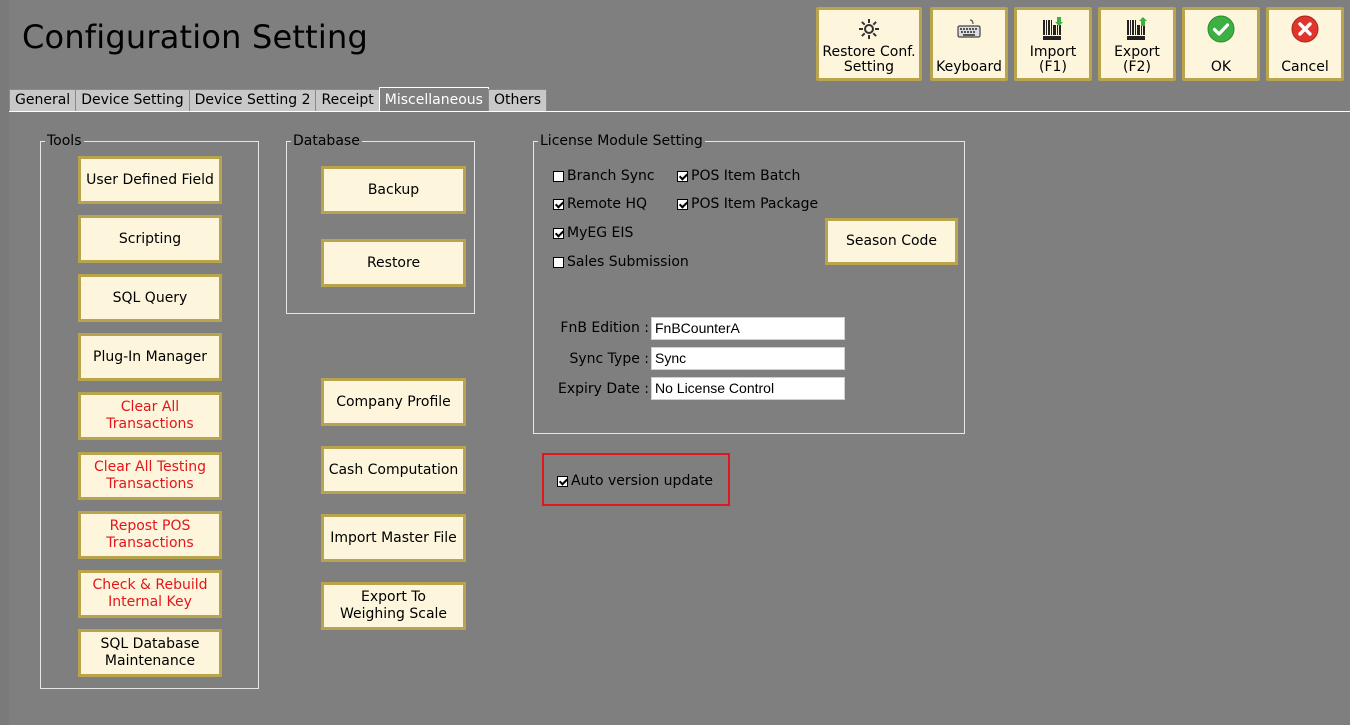 The width and height of the screenshot is (1350, 725). Describe the element at coordinates (1053, 59) in the screenshot. I see `import-label: Import (F1)` at that location.